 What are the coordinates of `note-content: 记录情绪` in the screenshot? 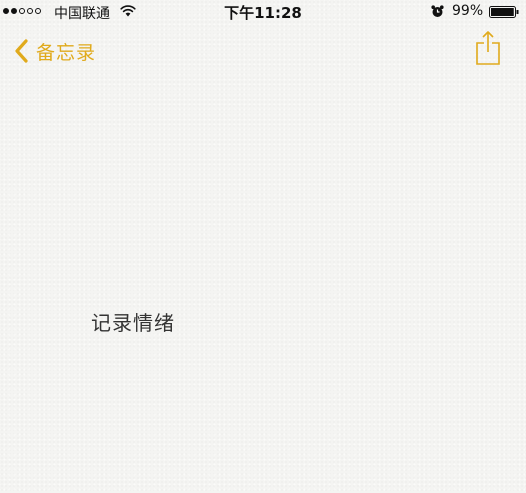 It's located at (133, 321).